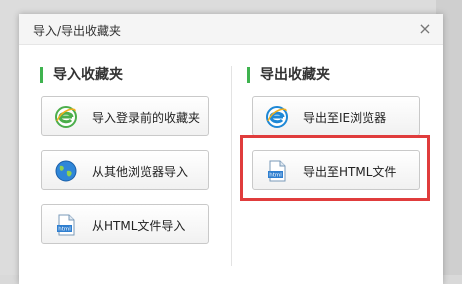  I want to click on import-other-browser-button: 从其他浏览器导入, so click(125, 170).